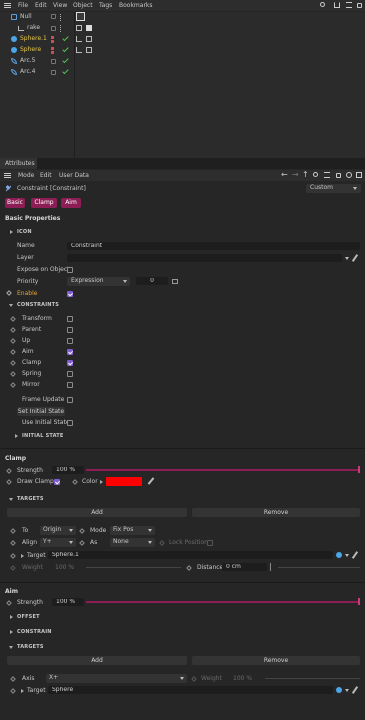 Image resolution: width=365 pixels, height=720 pixels. What do you see at coordinates (30, 499) in the screenshot?
I see `clamp-targets-label: TARGETS` at bounding box center [30, 499].